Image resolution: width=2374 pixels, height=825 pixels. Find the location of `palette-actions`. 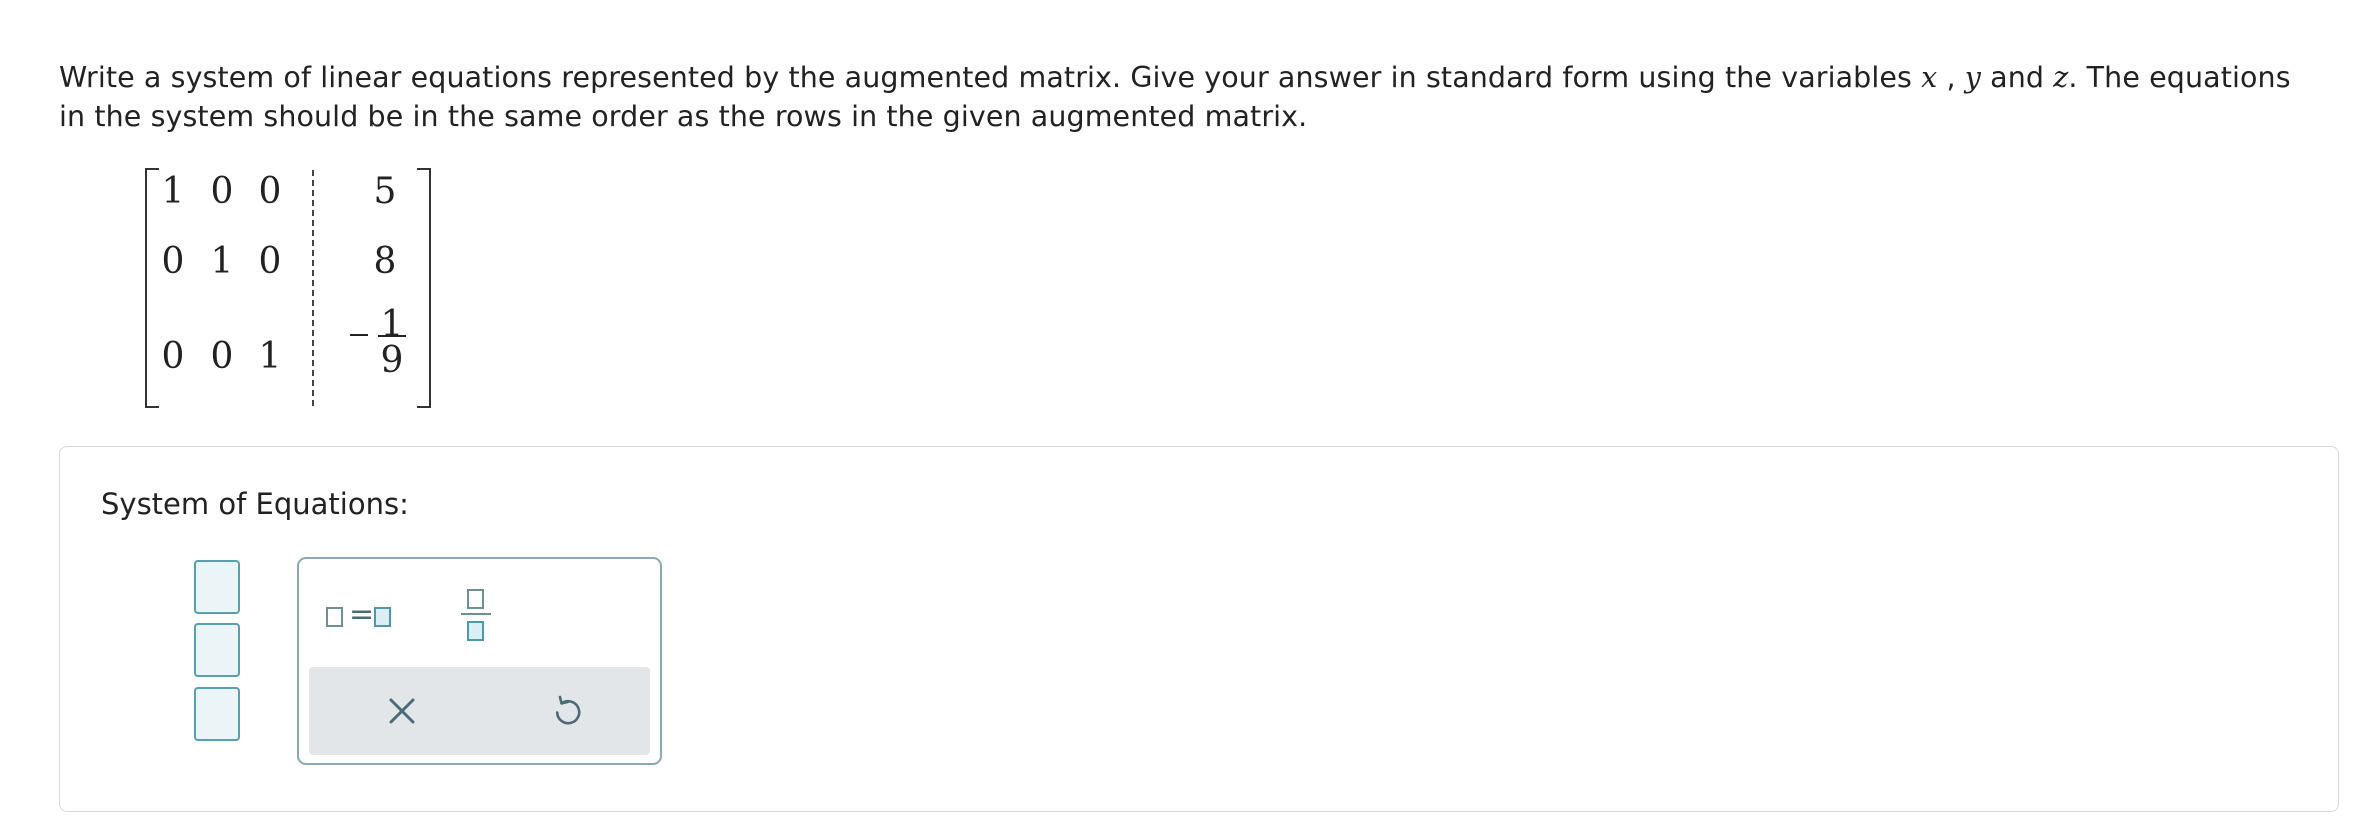

palette-actions is located at coordinates (479, 711).